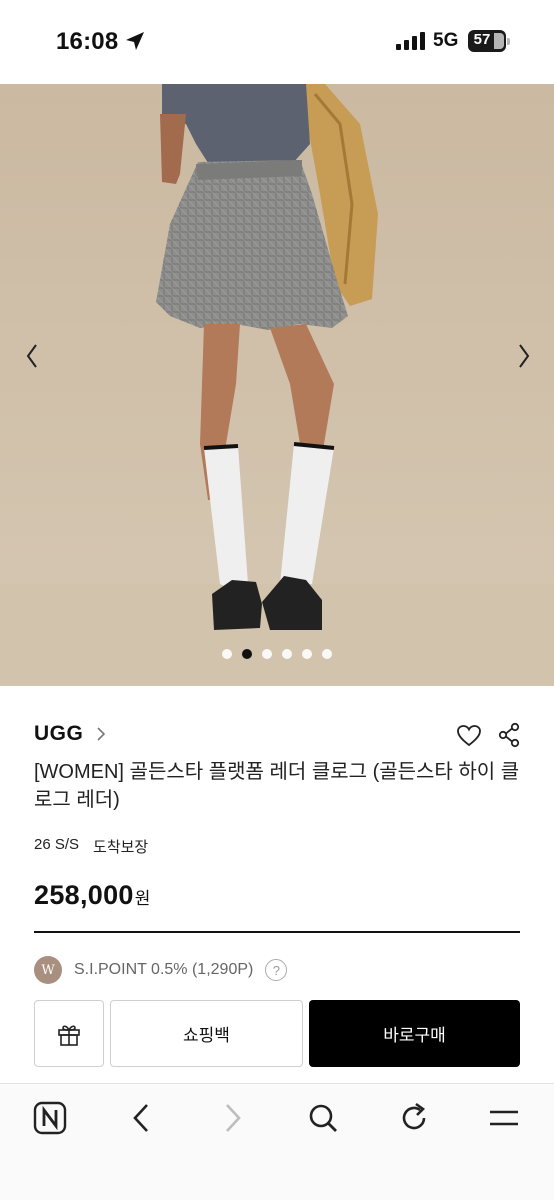 Image resolution: width=554 pixels, height=1200 pixels. Describe the element at coordinates (84, 895) in the screenshot. I see `price-value: 258,000` at that location.